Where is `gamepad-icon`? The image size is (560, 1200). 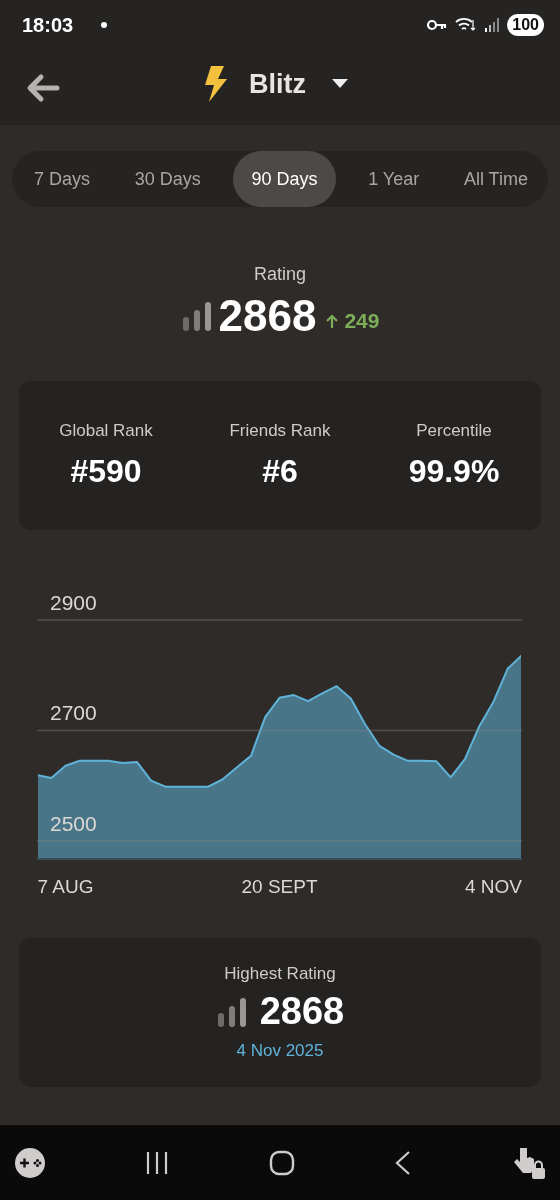 gamepad-icon is located at coordinates (30, 1162).